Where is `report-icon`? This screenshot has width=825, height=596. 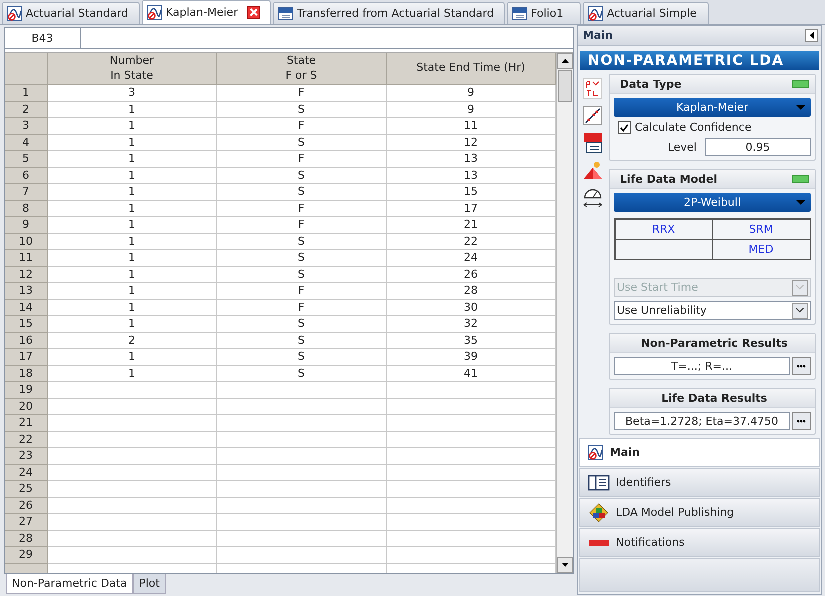 report-icon is located at coordinates (594, 143).